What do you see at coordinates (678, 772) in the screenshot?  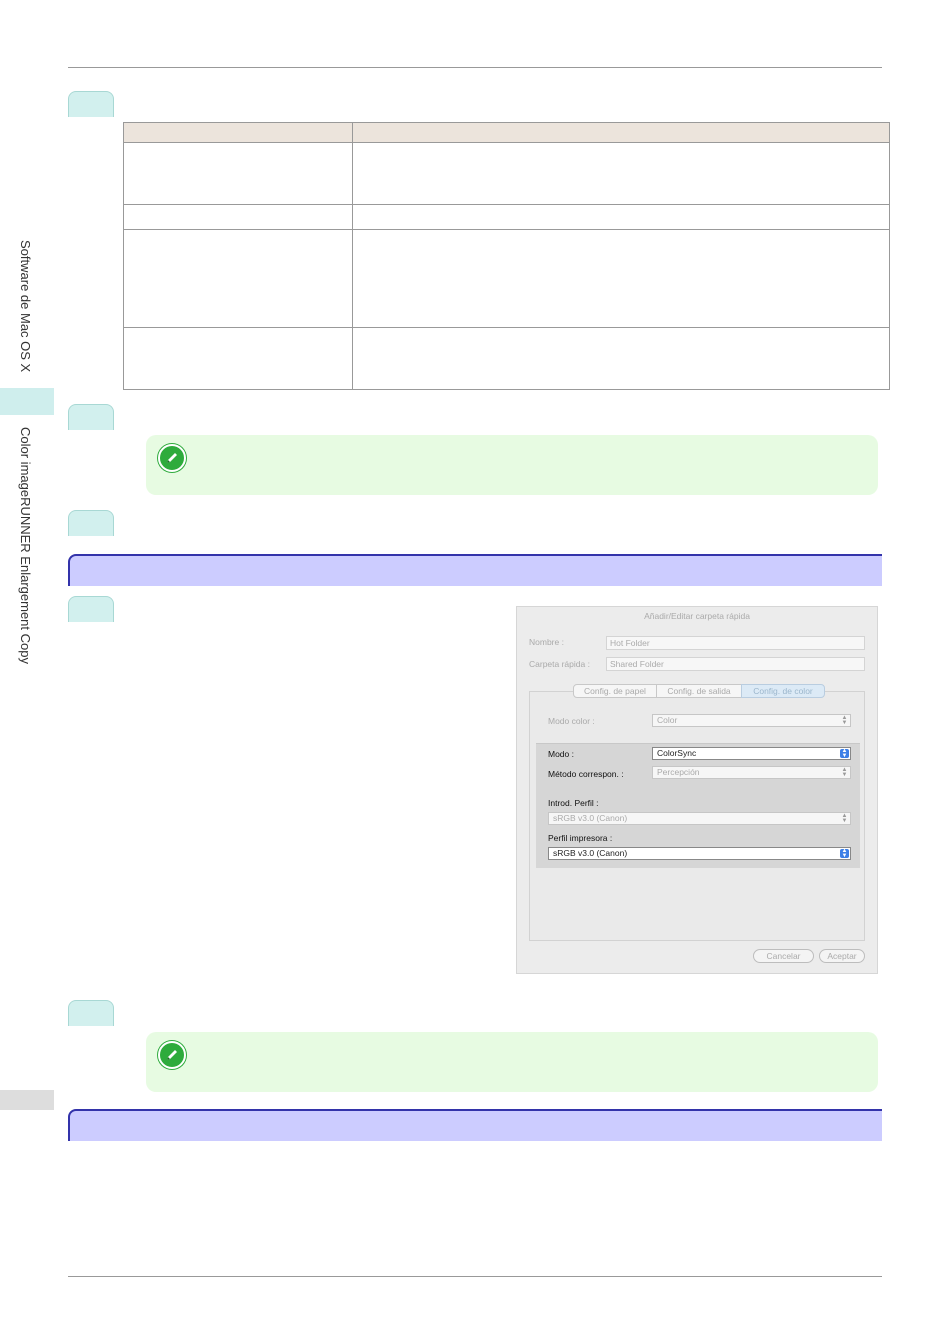 I see `matching-method-value: Percepción` at bounding box center [678, 772].